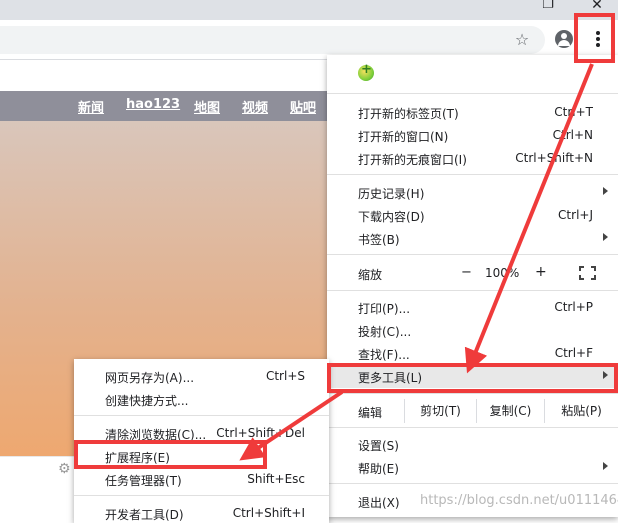 This screenshot has width=618, height=523. Describe the element at coordinates (291, 425) in the screenshot. I see `arrow-to-extensions` at that location.